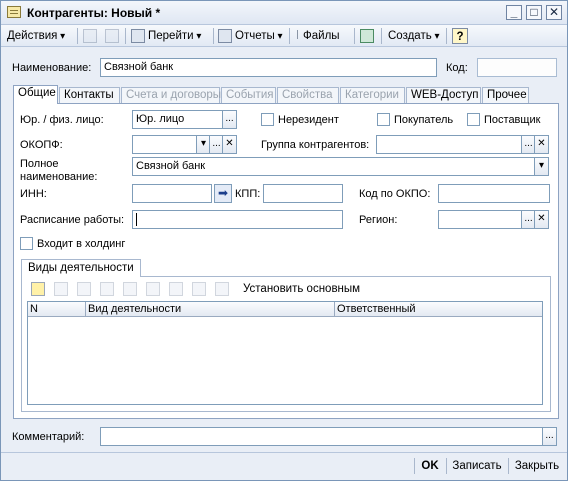 The height and width of the screenshot is (481, 568). I want to click on inn-label: ИНН:, so click(33, 194).